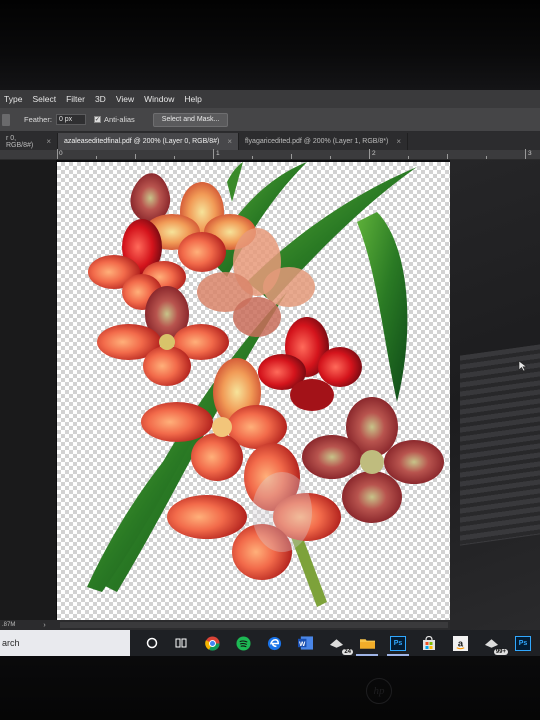 Image resolution: width=540 pixels, height=720 pixels. What do you see at coordinates (38, 119) in the screenshot?
I see `feather-label: Feather:` at bounding box center [38, 119].